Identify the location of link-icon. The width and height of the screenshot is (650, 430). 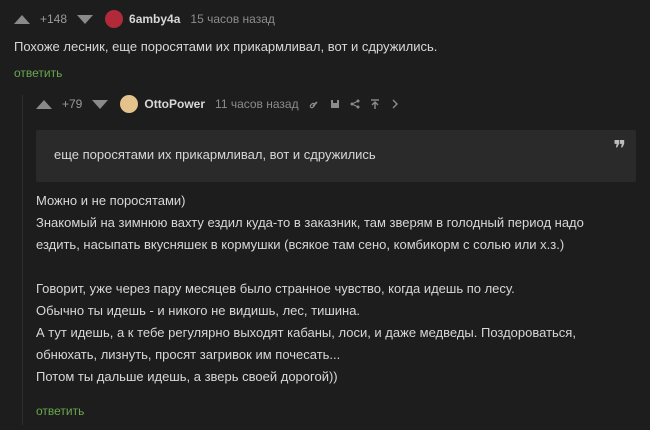
(315, 104).